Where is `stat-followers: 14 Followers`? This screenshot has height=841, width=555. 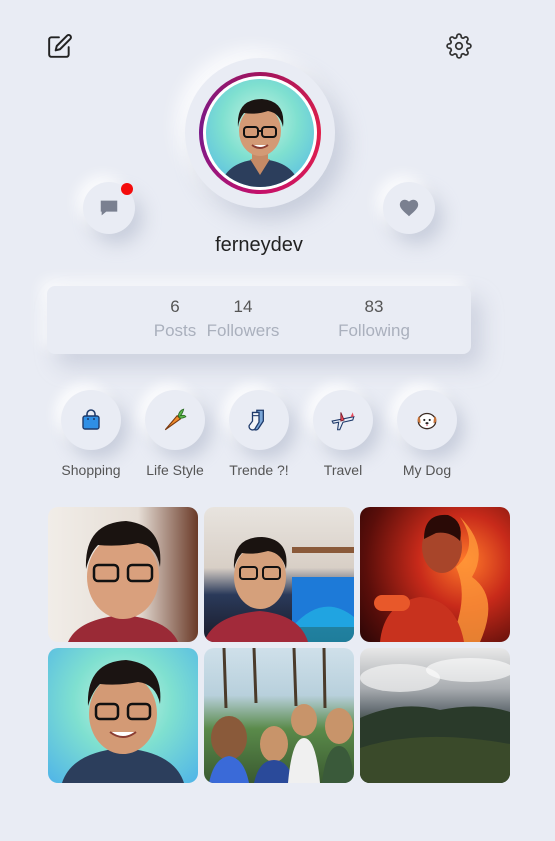 stat-followers: 14 Followers is located at coordinates (243, 320).